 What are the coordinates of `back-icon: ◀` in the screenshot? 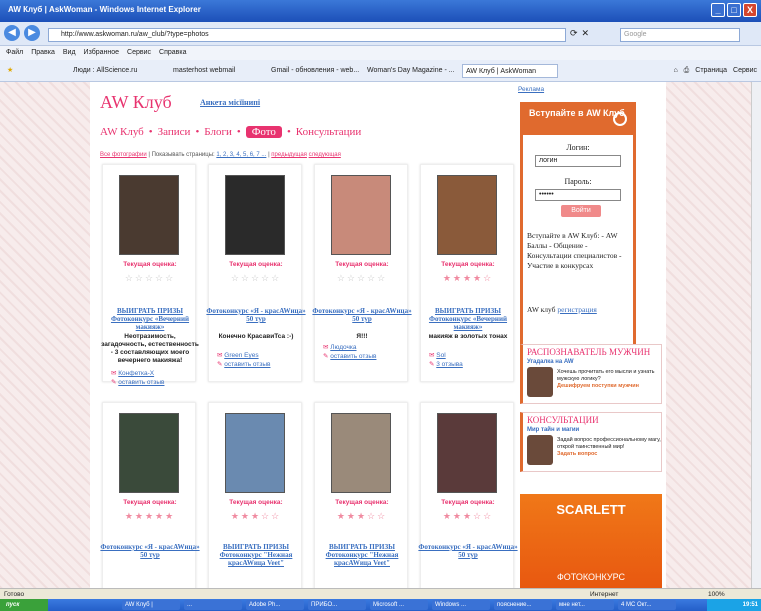 It's located at (12, 33).